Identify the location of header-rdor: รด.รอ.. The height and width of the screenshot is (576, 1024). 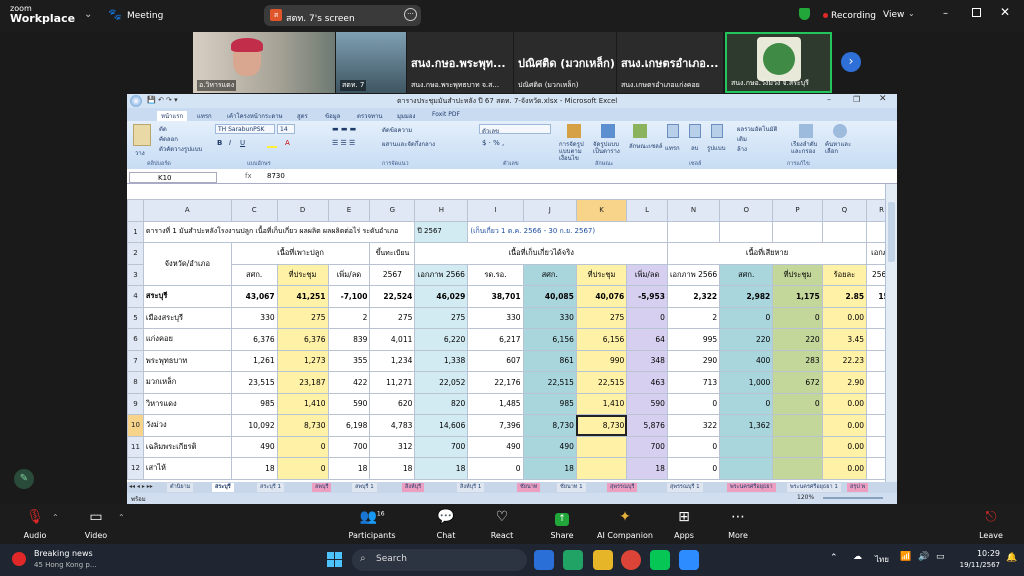
(495, 274).